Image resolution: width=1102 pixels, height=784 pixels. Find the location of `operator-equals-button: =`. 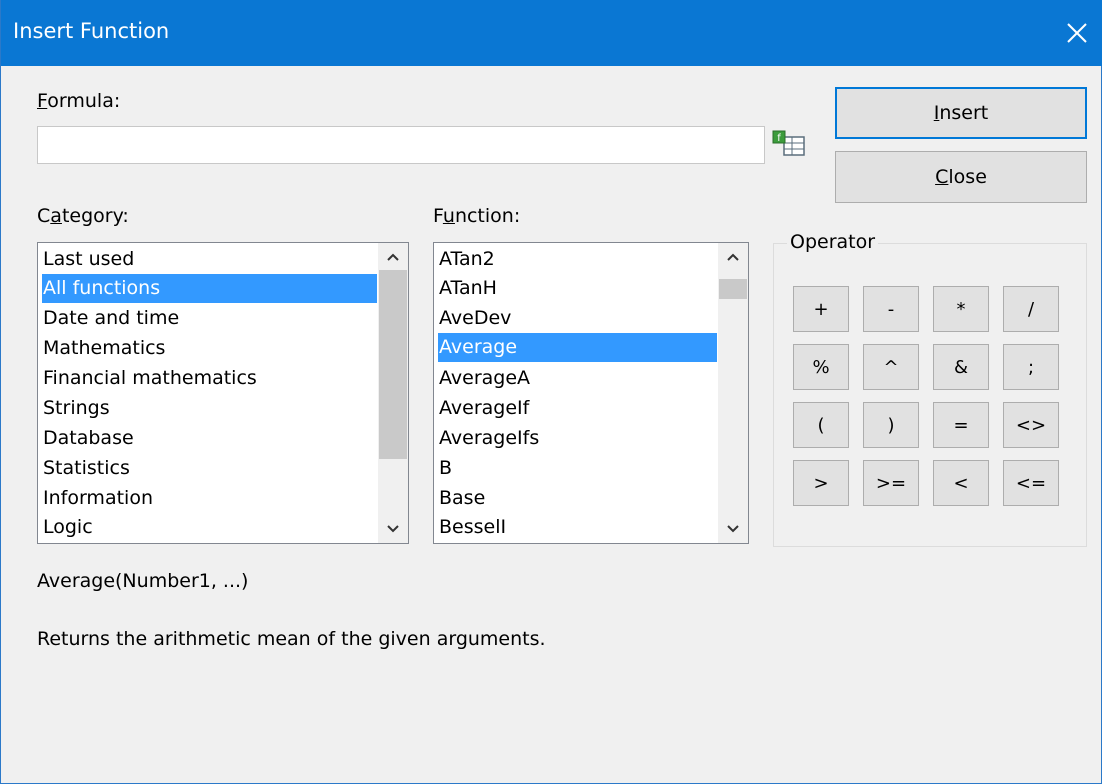

operator-equals-button: = is located at coordinates (961, 425).